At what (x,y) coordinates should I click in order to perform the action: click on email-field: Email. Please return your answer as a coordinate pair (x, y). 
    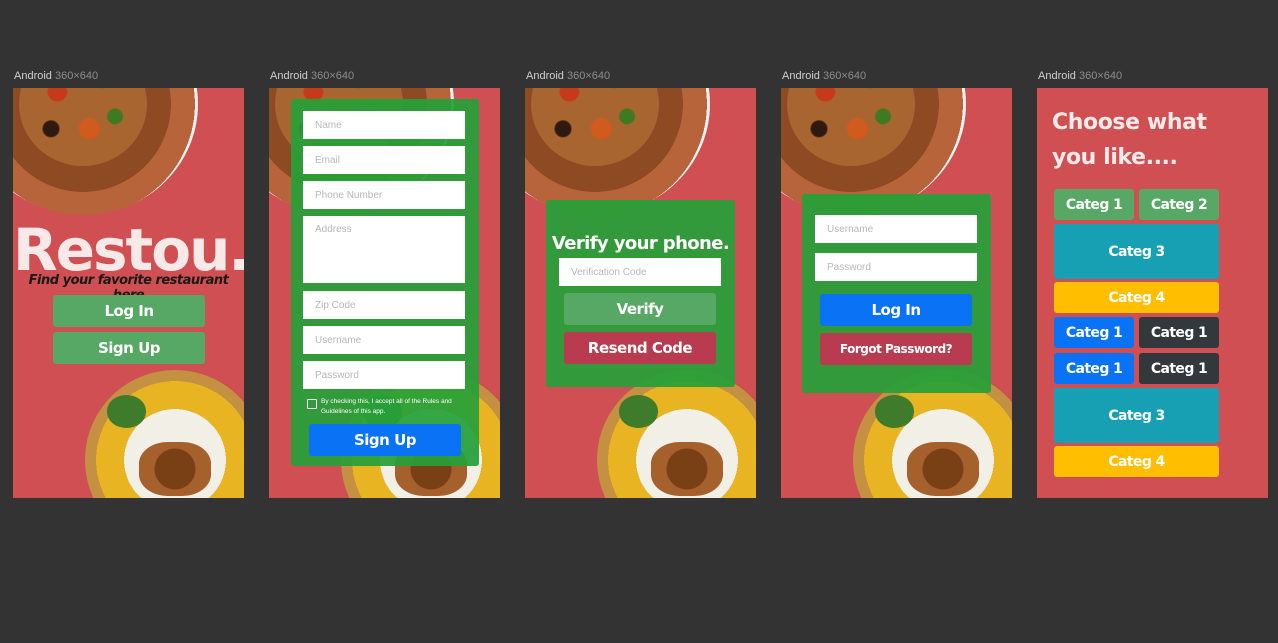
    Looking at the image, I should click on (384, 160).